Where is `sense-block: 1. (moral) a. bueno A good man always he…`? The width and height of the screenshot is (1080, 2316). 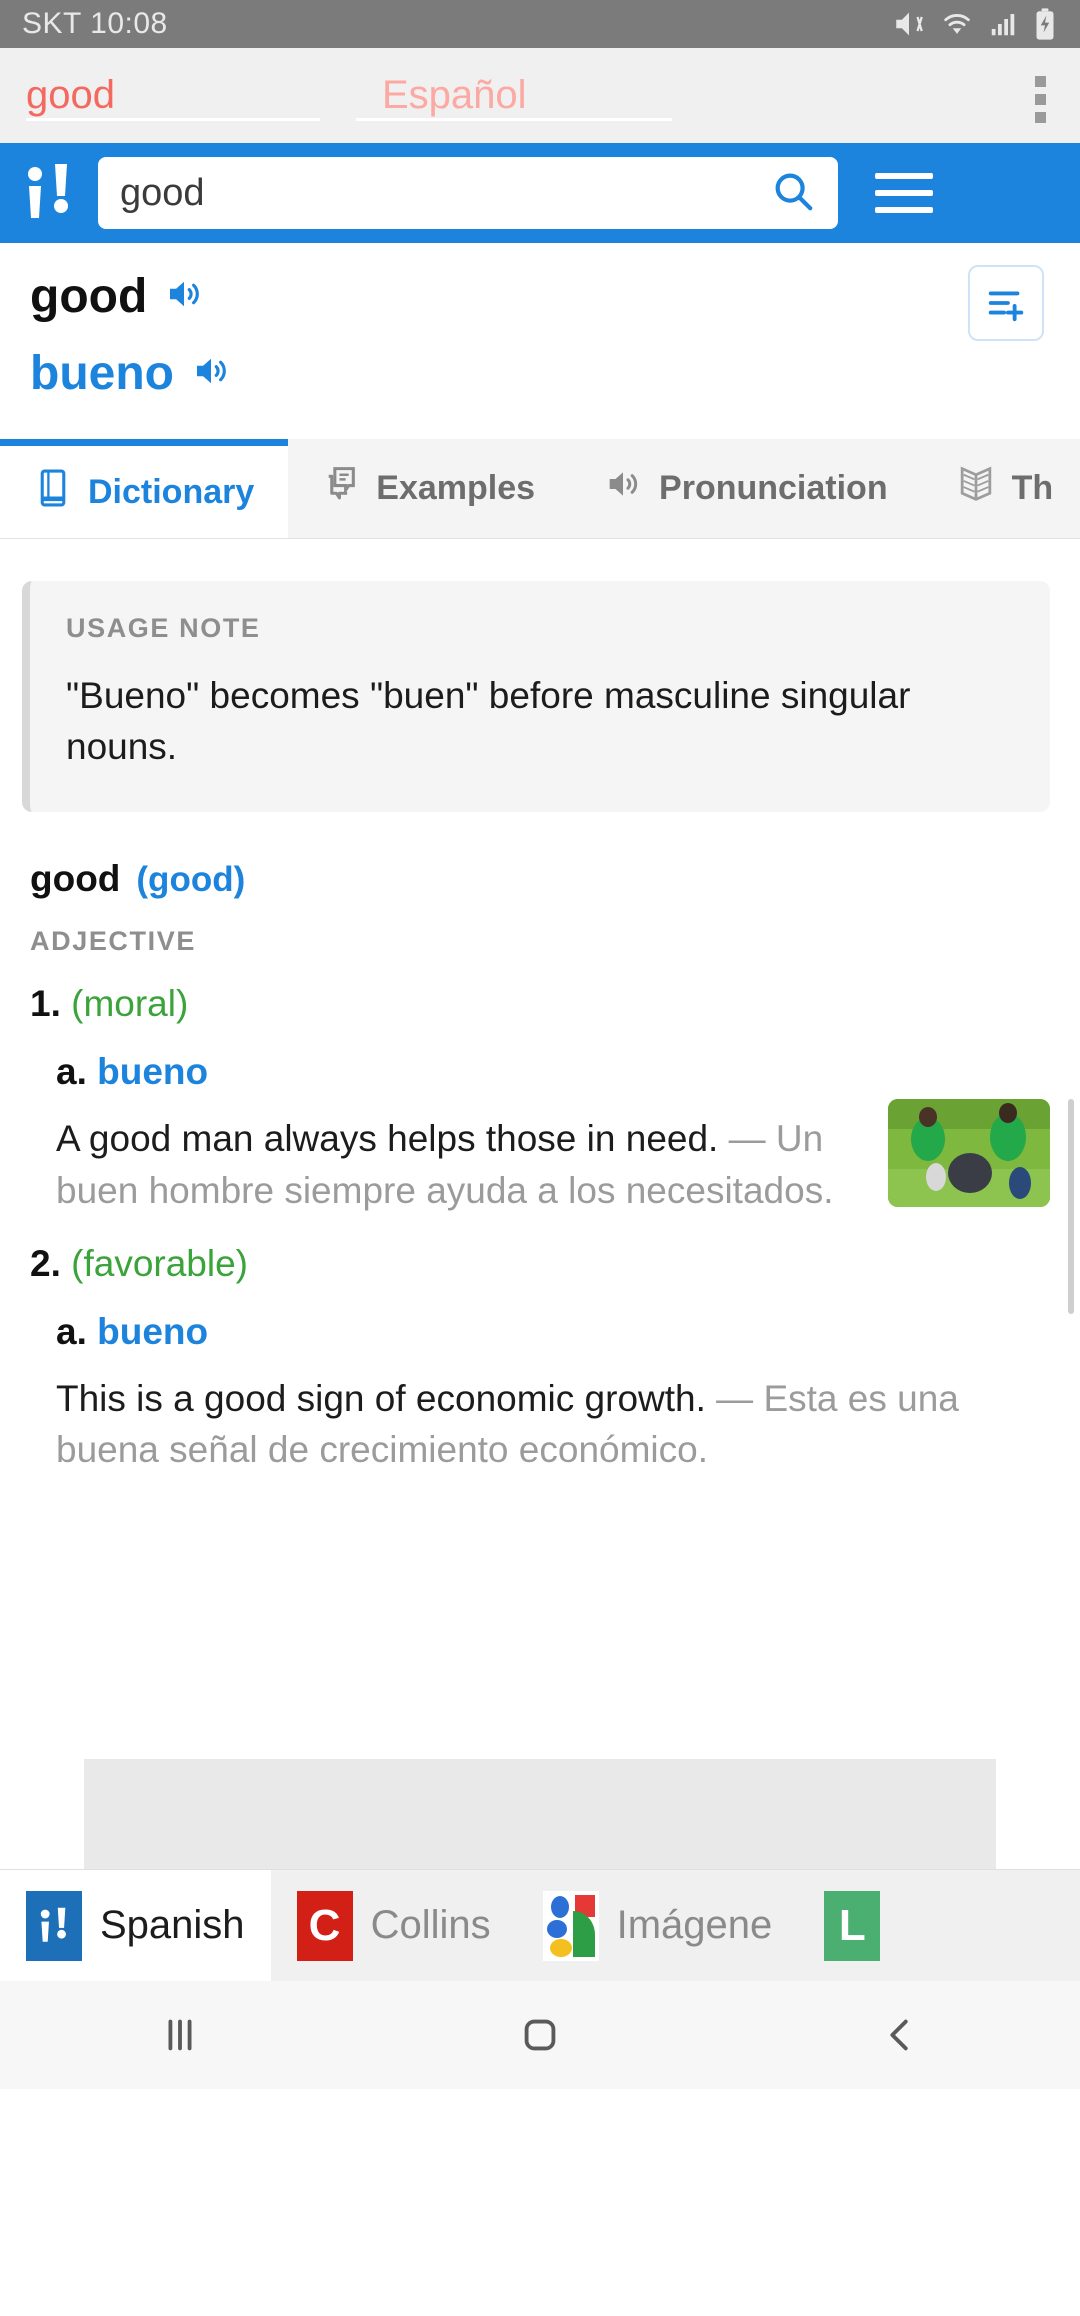
sense-block: 1. (moral) a. bueno A good man always he… is located at coordinates (540, 1100).